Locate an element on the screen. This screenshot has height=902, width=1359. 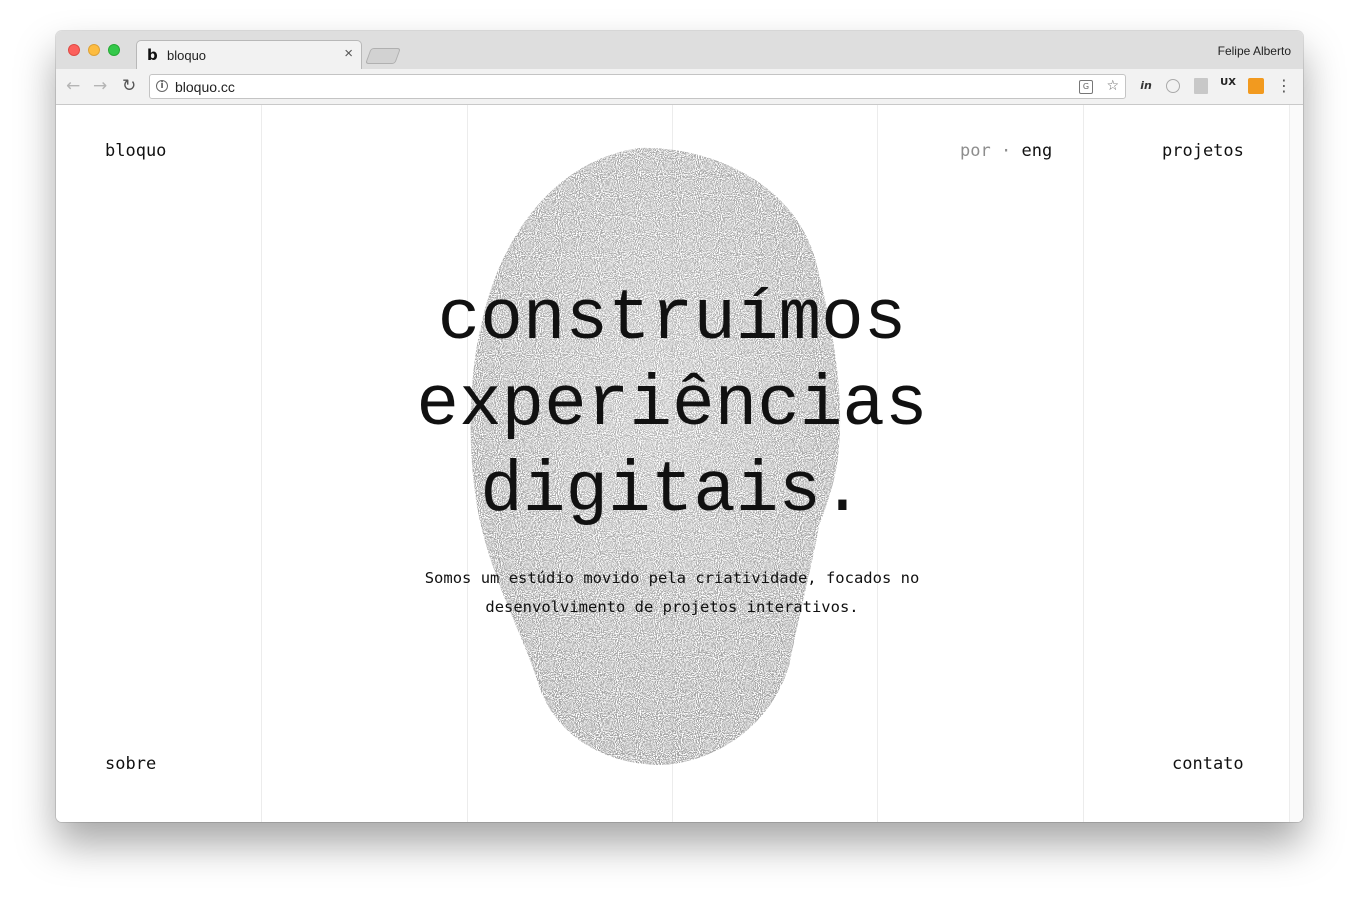
bookmark-star-icon: ☆ is located at coordinates (1112, 86).